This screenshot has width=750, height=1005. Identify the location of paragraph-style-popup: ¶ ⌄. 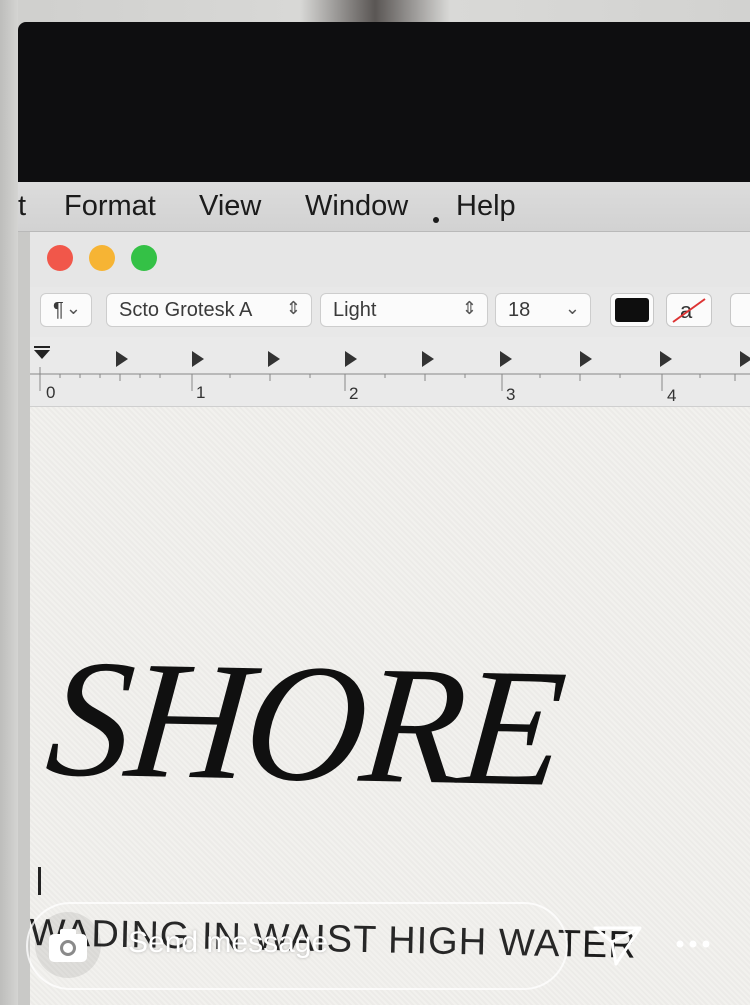
(66, 310).